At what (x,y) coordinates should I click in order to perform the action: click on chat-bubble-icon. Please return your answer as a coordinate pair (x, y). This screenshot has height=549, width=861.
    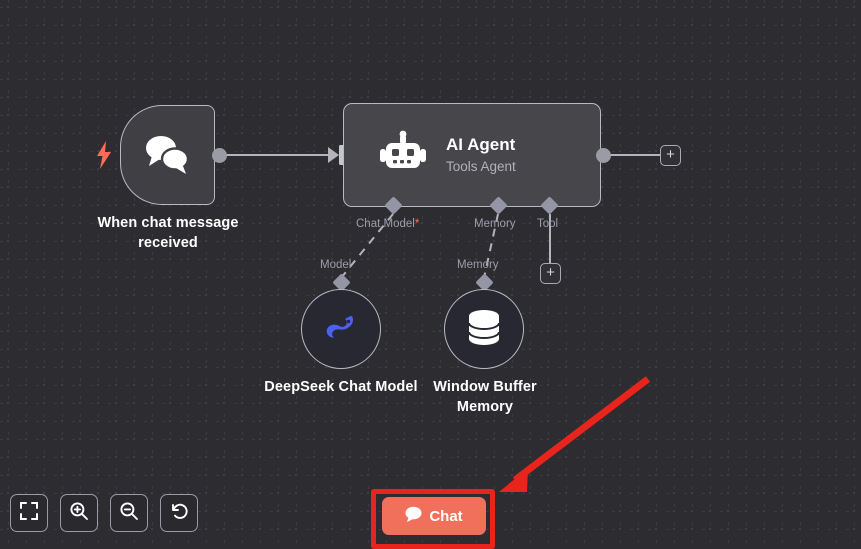
    Looking at the image, I should click on (413, 516).